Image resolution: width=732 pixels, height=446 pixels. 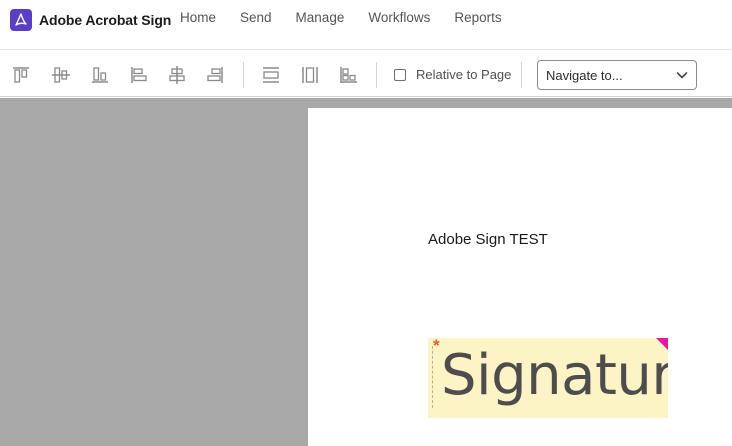 What do you see at coordinates (399, 17) in the screenshot?
I see `nav-item-workflows: Workflows` at bounding box center [399, 17].